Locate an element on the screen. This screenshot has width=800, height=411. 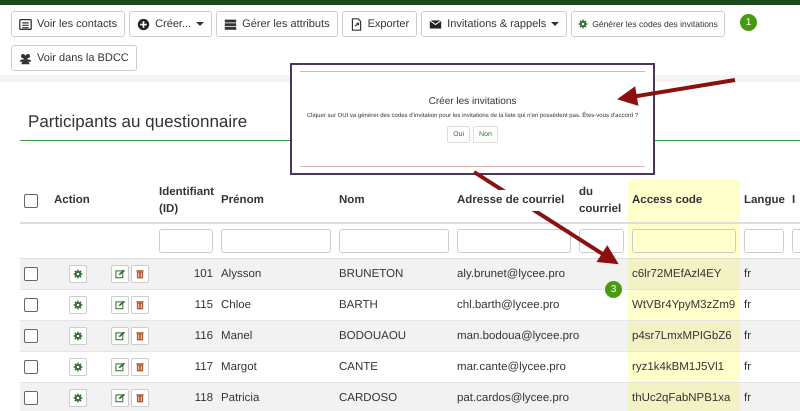
table-cell: ryz1k4kBM1J5Vl1 is located at coordinates (684, 367).